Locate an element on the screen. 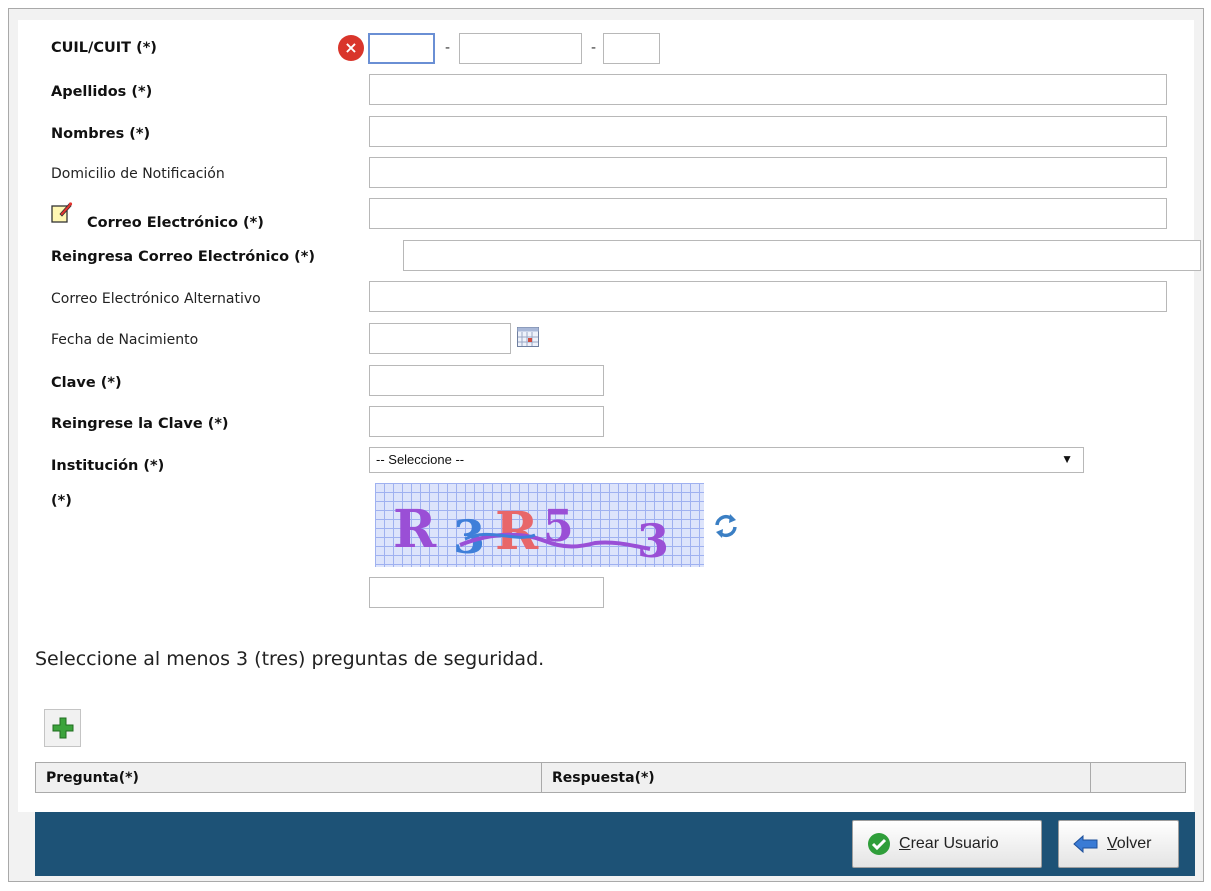 This screenshot has height=891, width=1211. clave-input is located at coordinates (486, 380).